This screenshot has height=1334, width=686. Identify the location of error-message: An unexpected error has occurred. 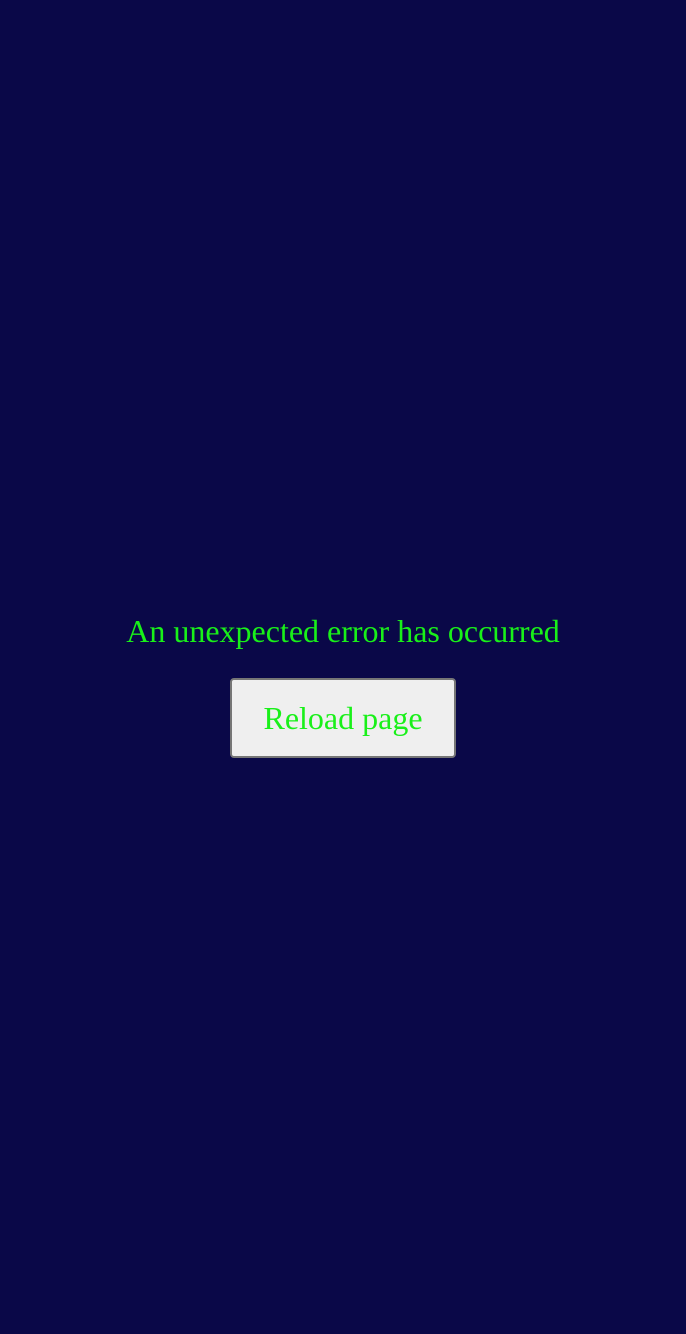
(343, 631).